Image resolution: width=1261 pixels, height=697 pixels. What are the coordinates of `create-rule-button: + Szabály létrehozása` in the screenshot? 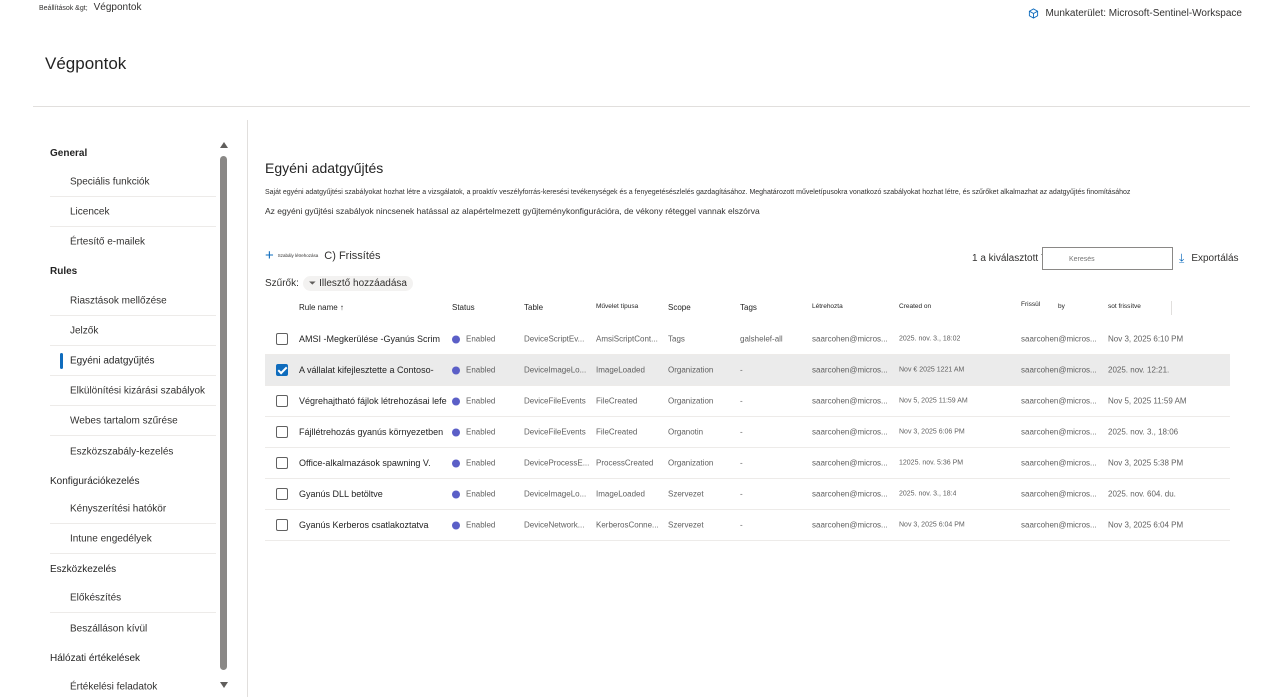 It's located at (291, 255).